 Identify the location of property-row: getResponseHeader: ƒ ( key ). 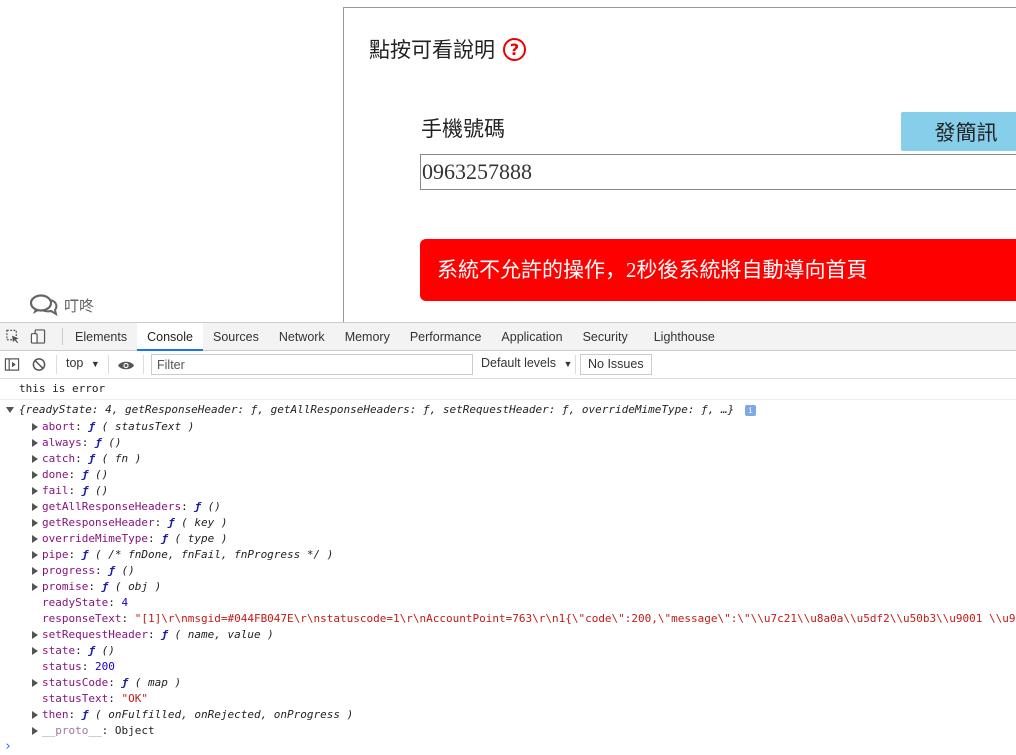
(130, 522).